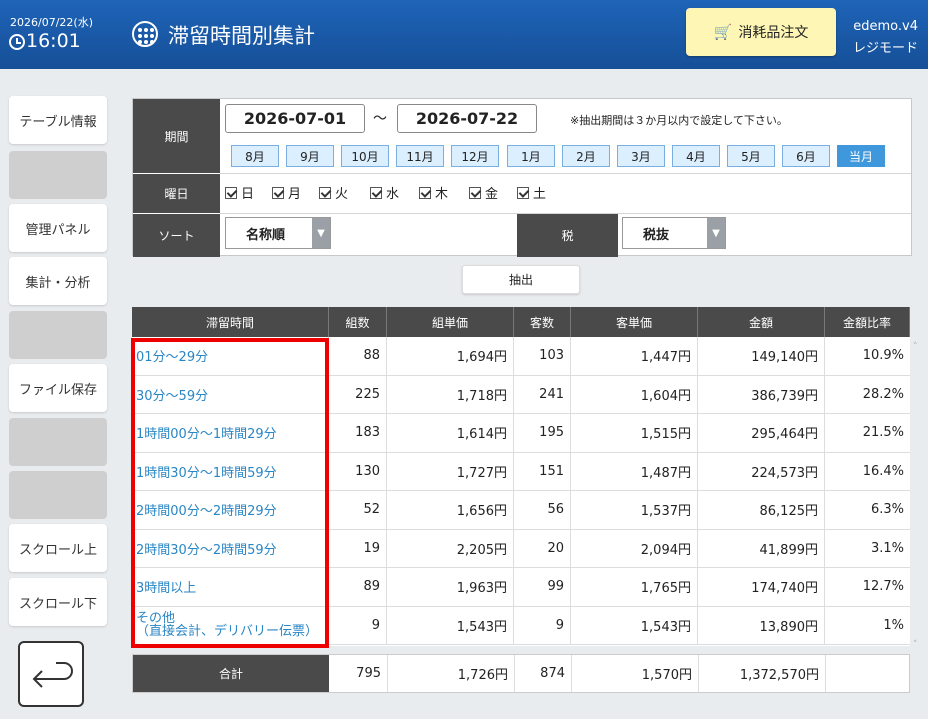 This screenshot has height=719, width=928. I want to click on cell-duration: 2時間00分～2時間29分, so click(230, 510).